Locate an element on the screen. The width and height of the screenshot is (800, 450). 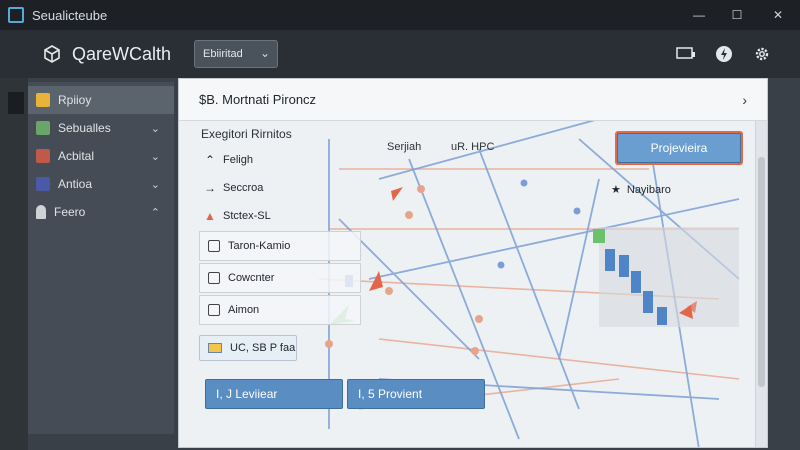
sidebar-item-label: Feero is located at coordinates (70, 212).